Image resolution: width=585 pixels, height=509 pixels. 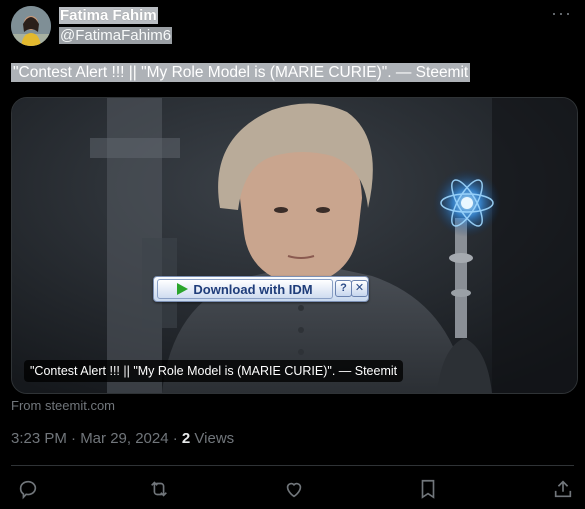 I want to click on idm-download-panel: Download with IDM ? ✕, so click(x=261, y=289).